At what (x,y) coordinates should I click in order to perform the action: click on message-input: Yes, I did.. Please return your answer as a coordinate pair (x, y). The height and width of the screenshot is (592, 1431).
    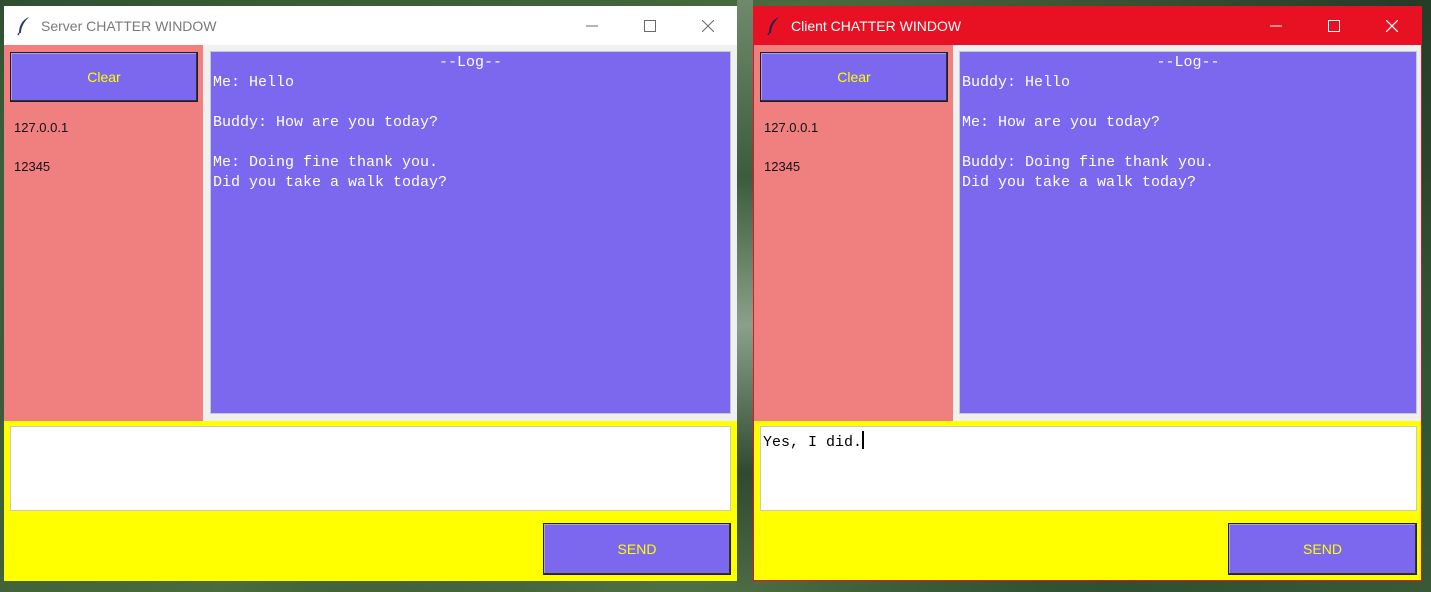
    Looking at the image, I should click on (1088, 468).